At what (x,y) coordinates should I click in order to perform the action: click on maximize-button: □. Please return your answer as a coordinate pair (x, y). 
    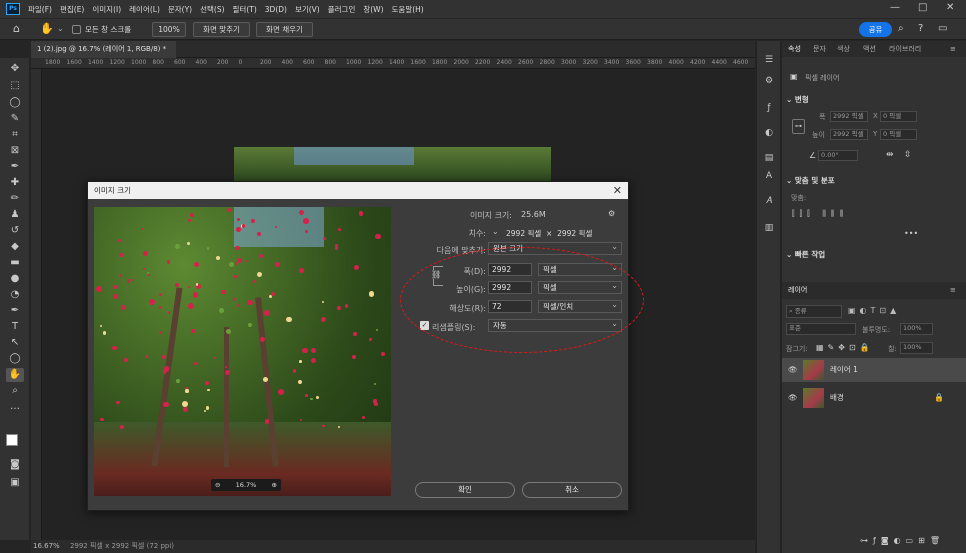
    Looking at the image, I should click on (922, 7).